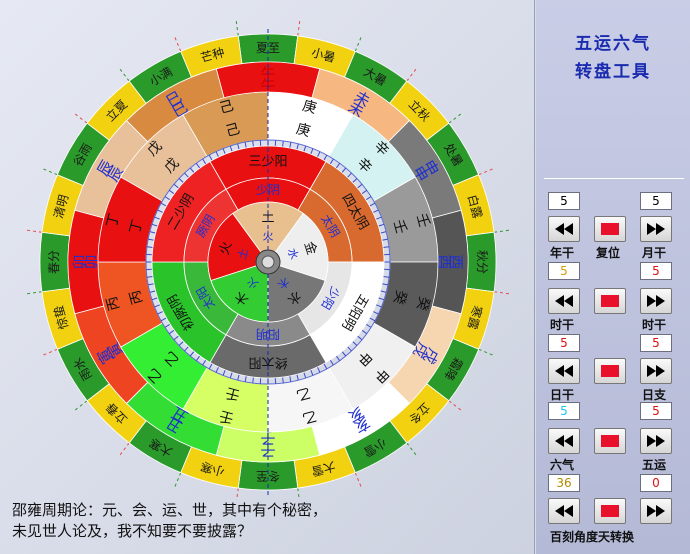  I want to click on shi-gan-value: 5, so click(564, 271).